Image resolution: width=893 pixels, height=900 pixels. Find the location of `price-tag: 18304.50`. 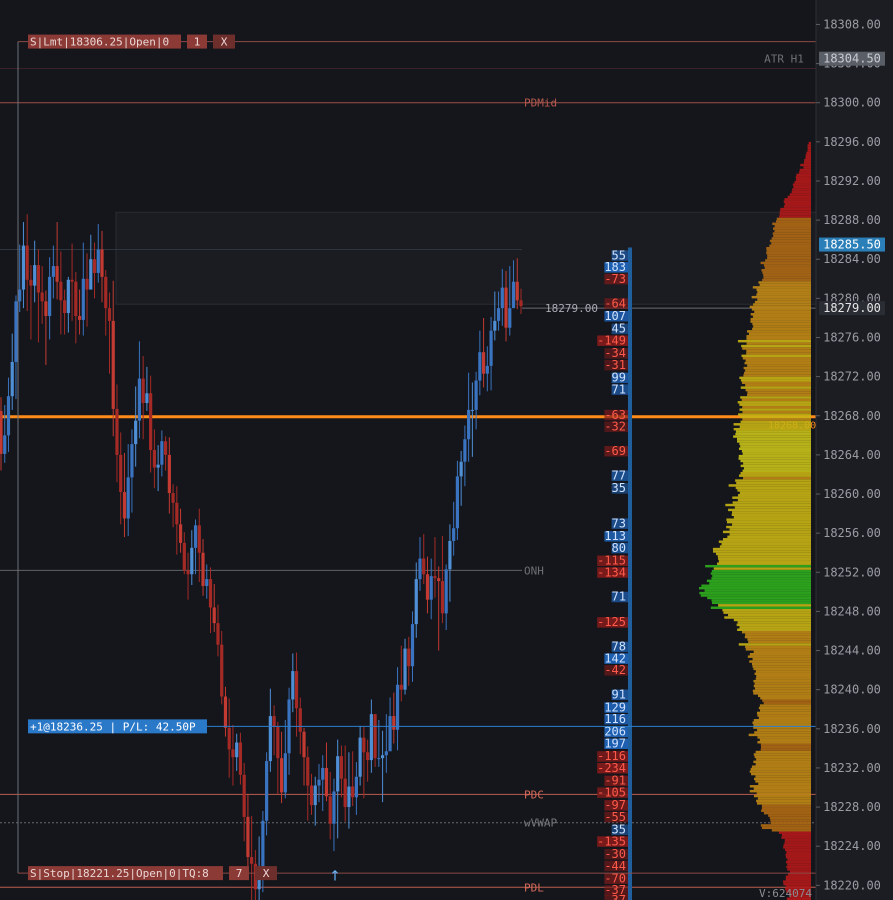

price-tag: 18304.50 is located at coordinates (852, 59).